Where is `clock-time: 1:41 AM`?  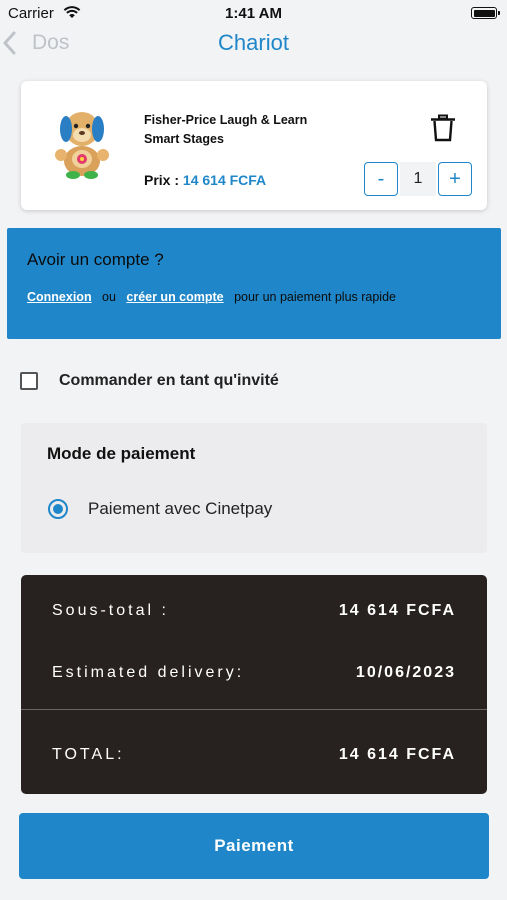 clock-time: 1:41 AM is located at coordinates (253, 13).